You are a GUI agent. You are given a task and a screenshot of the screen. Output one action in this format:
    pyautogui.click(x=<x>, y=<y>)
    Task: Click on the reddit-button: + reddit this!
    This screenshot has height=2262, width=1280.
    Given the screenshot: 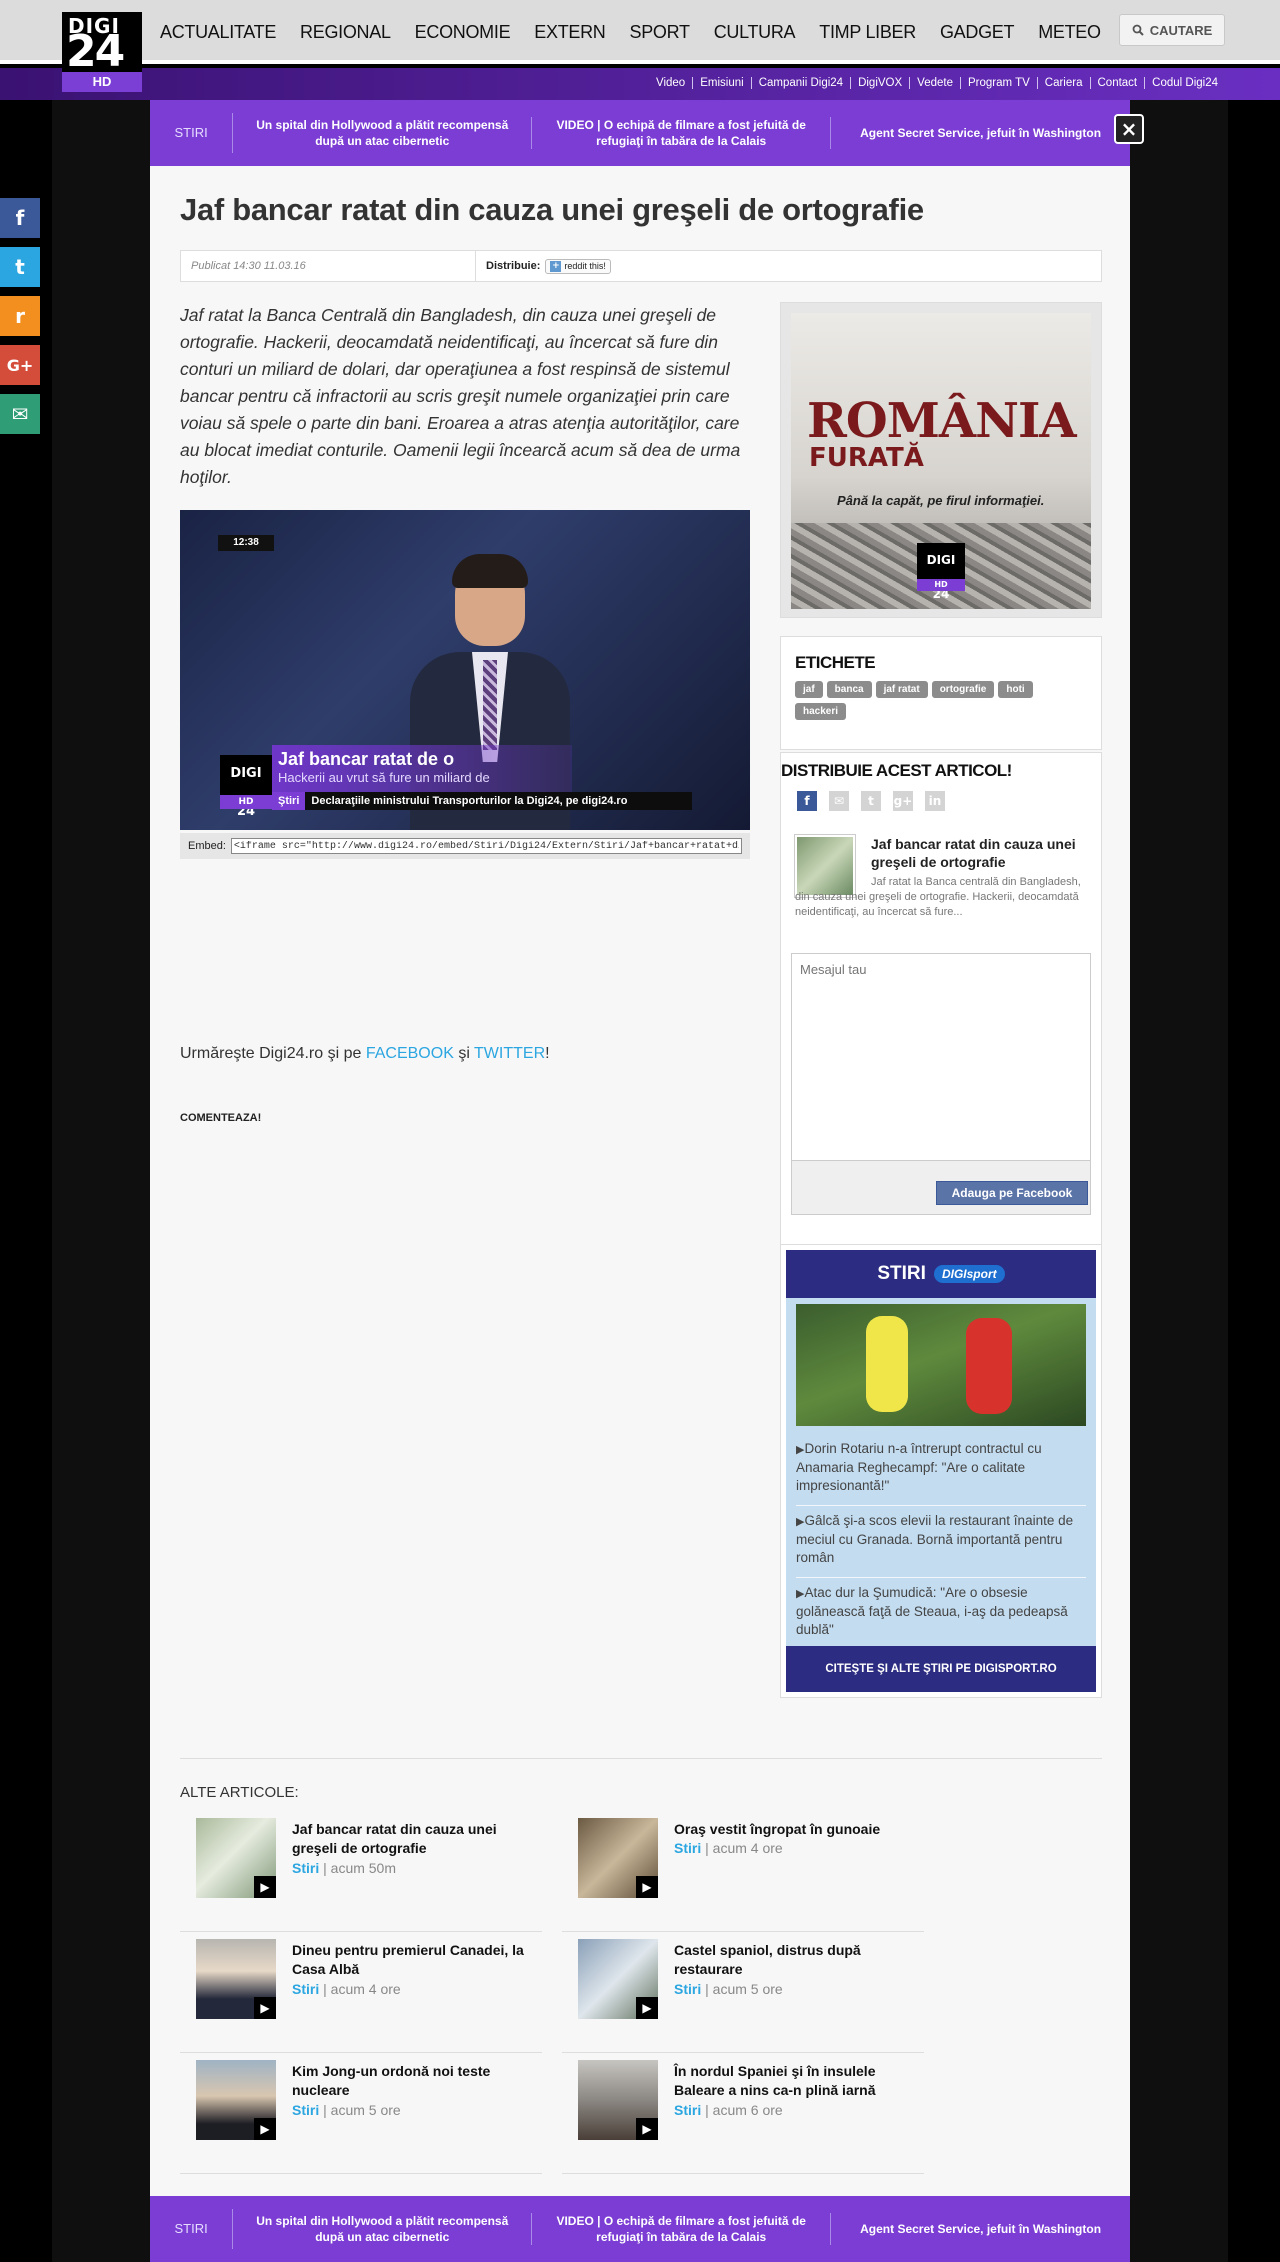 What is the action you would take?
    pyautogui.click(x=578, y=266)
    